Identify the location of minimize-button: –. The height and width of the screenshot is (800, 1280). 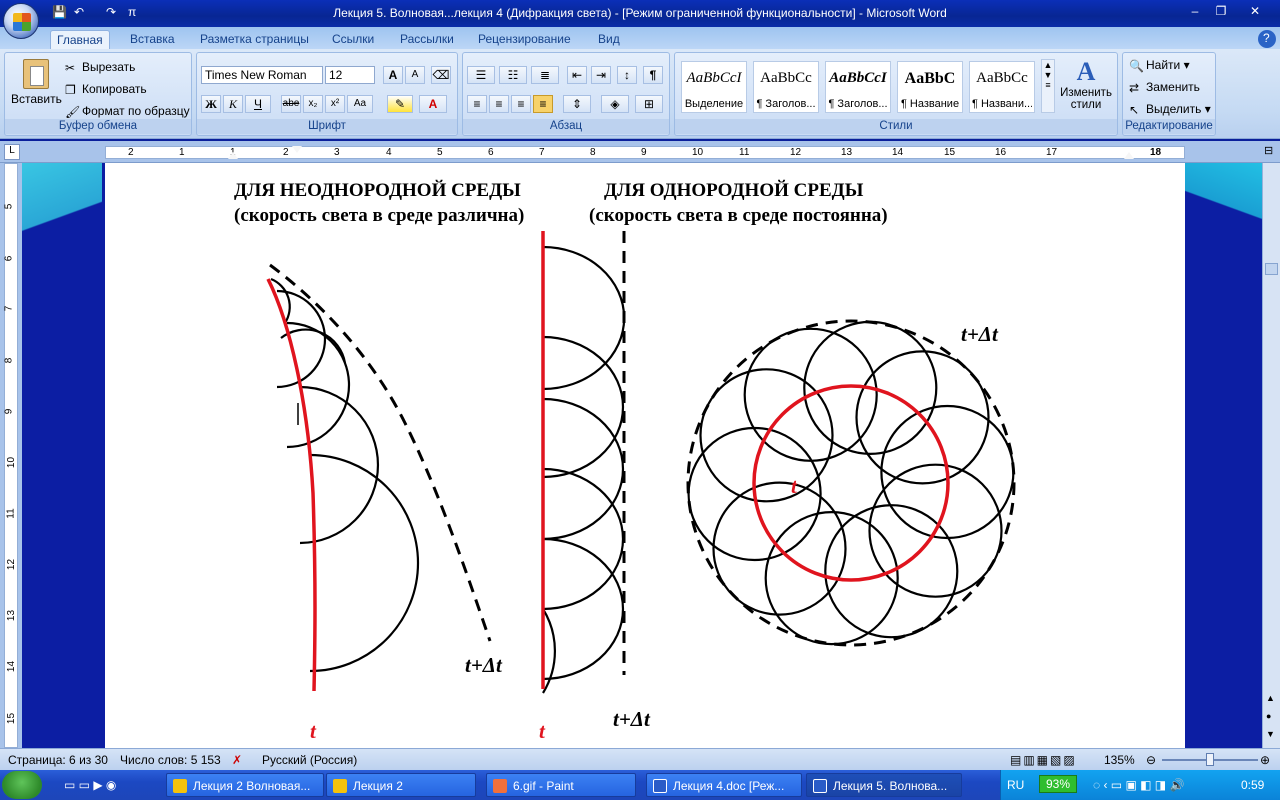
(1195, 11).